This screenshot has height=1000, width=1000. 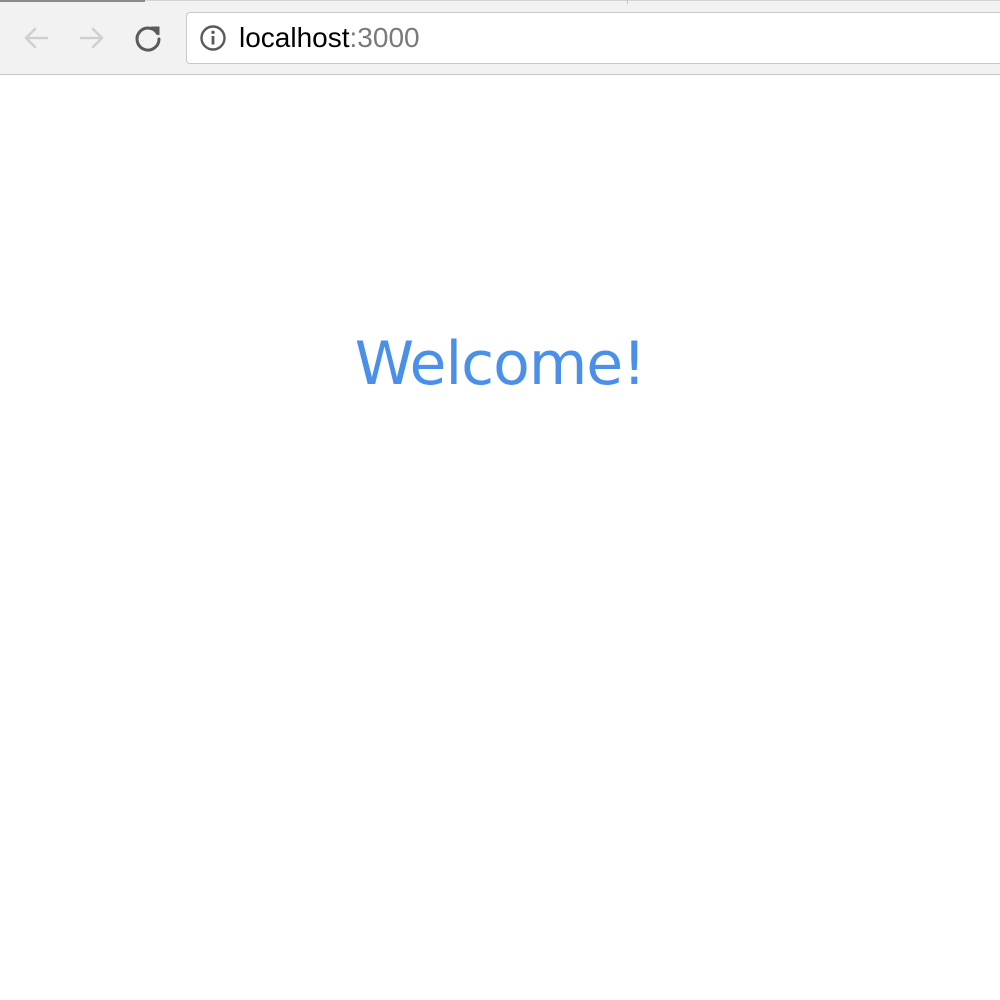 What do you see at coordinates (500, 364) in the screenshot?
I see `welcome-heading: Welcome!` at bounding box center [500, 364].